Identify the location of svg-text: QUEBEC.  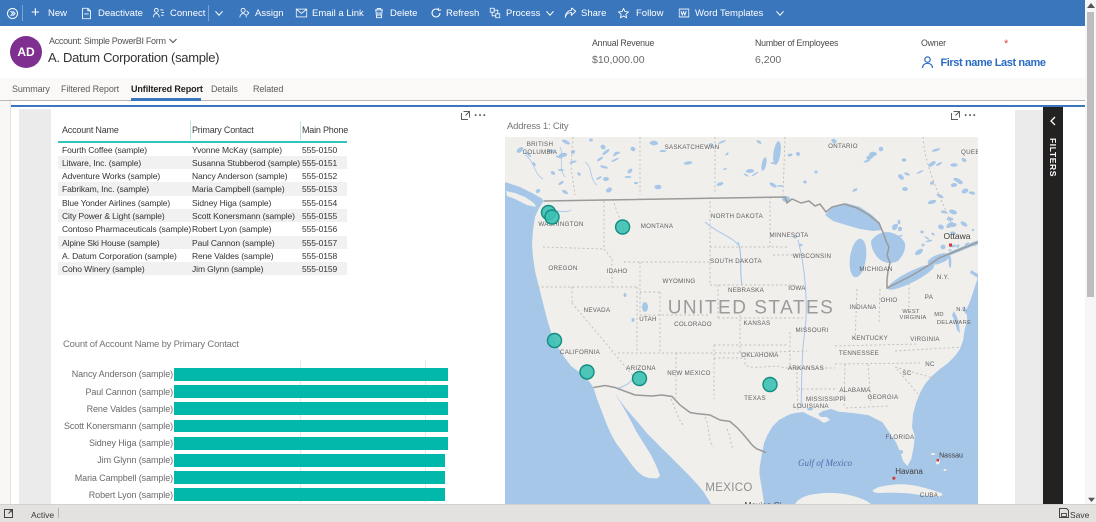
(969, 152).